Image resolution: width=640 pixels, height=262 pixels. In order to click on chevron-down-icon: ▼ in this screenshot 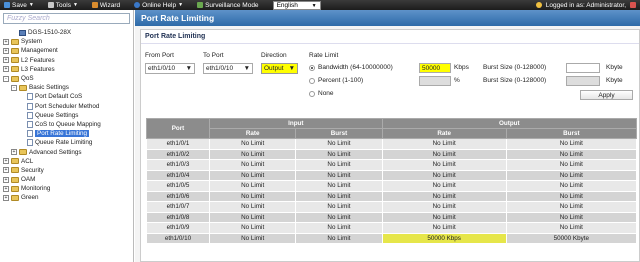, I will do `click(188, 68)`.